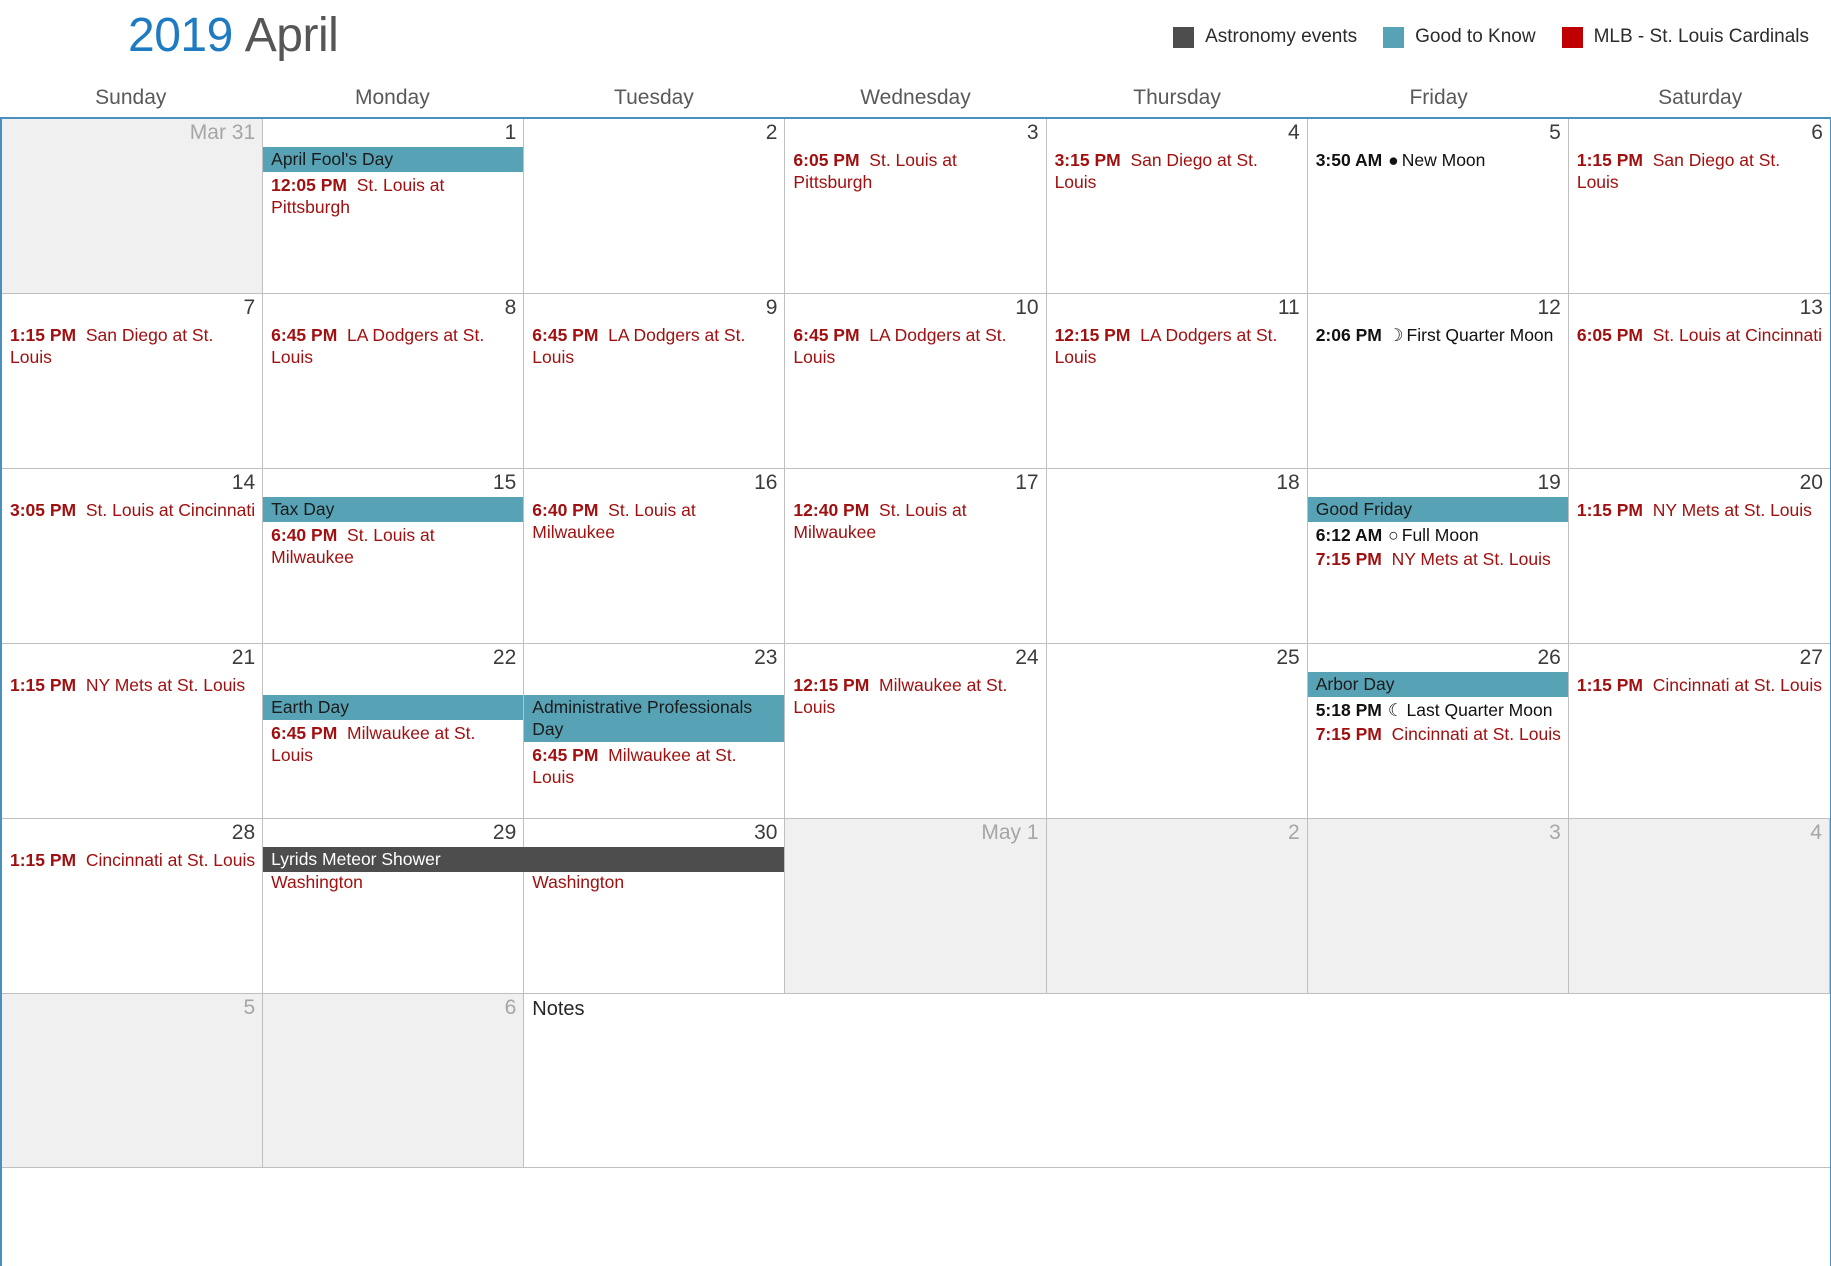 The image size is (1831, 1266). Describe the element at coordinates (1177, 170) in the screenshot. I see `event-mlb: 3:15 PM San Diego at St. Louis` at that location.